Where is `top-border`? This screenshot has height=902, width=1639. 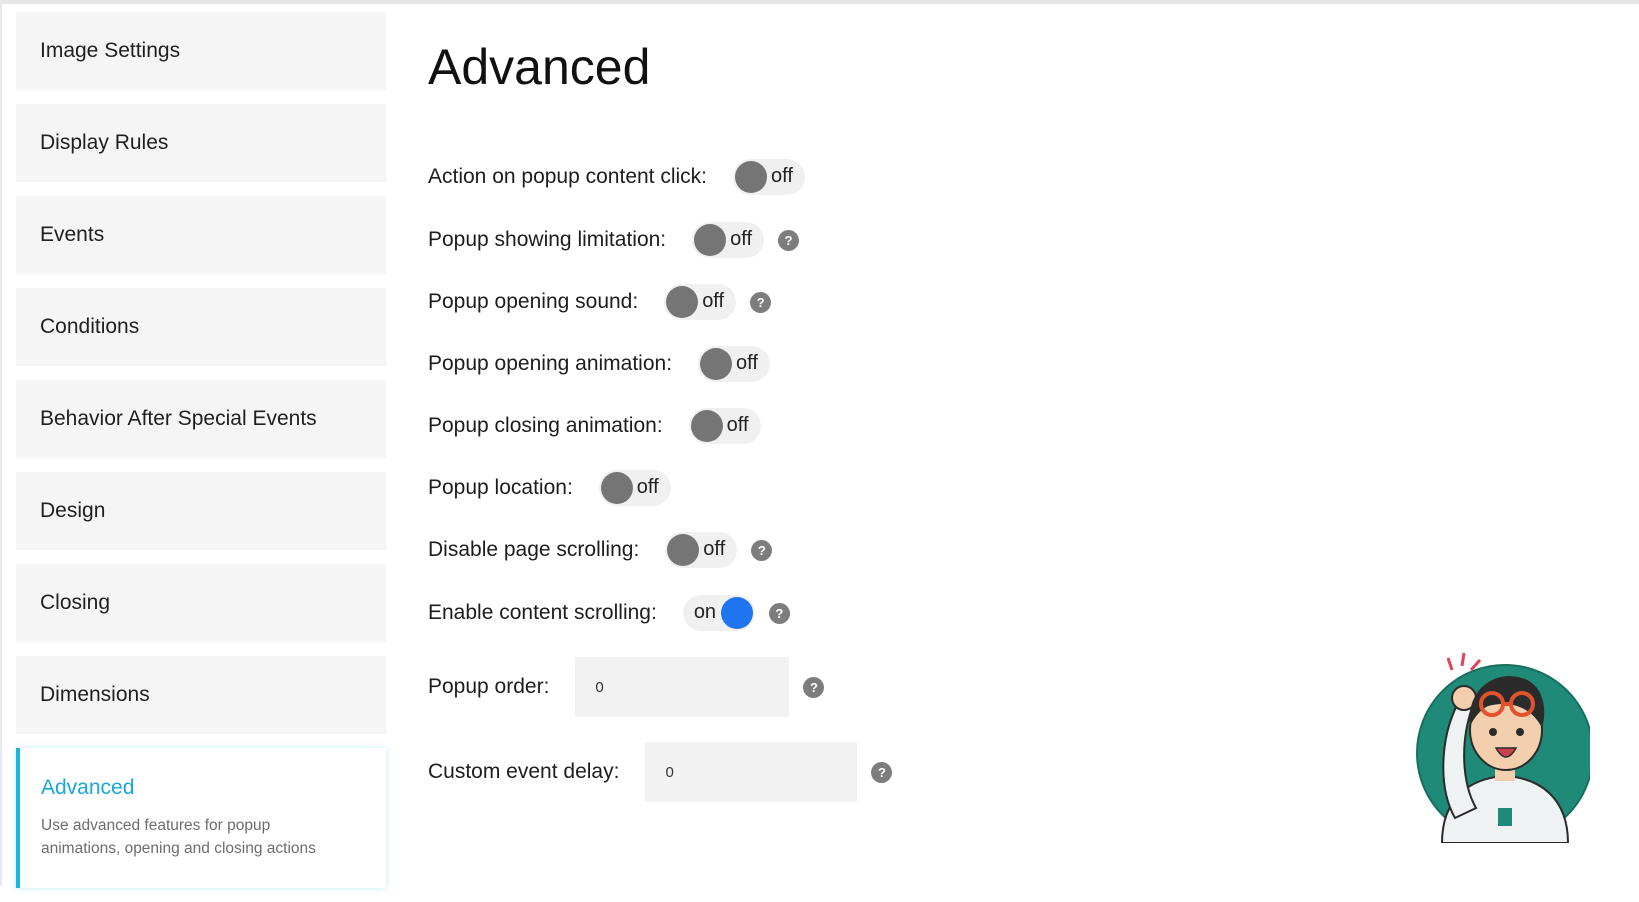 top-border is located at coordinates (819, 2).